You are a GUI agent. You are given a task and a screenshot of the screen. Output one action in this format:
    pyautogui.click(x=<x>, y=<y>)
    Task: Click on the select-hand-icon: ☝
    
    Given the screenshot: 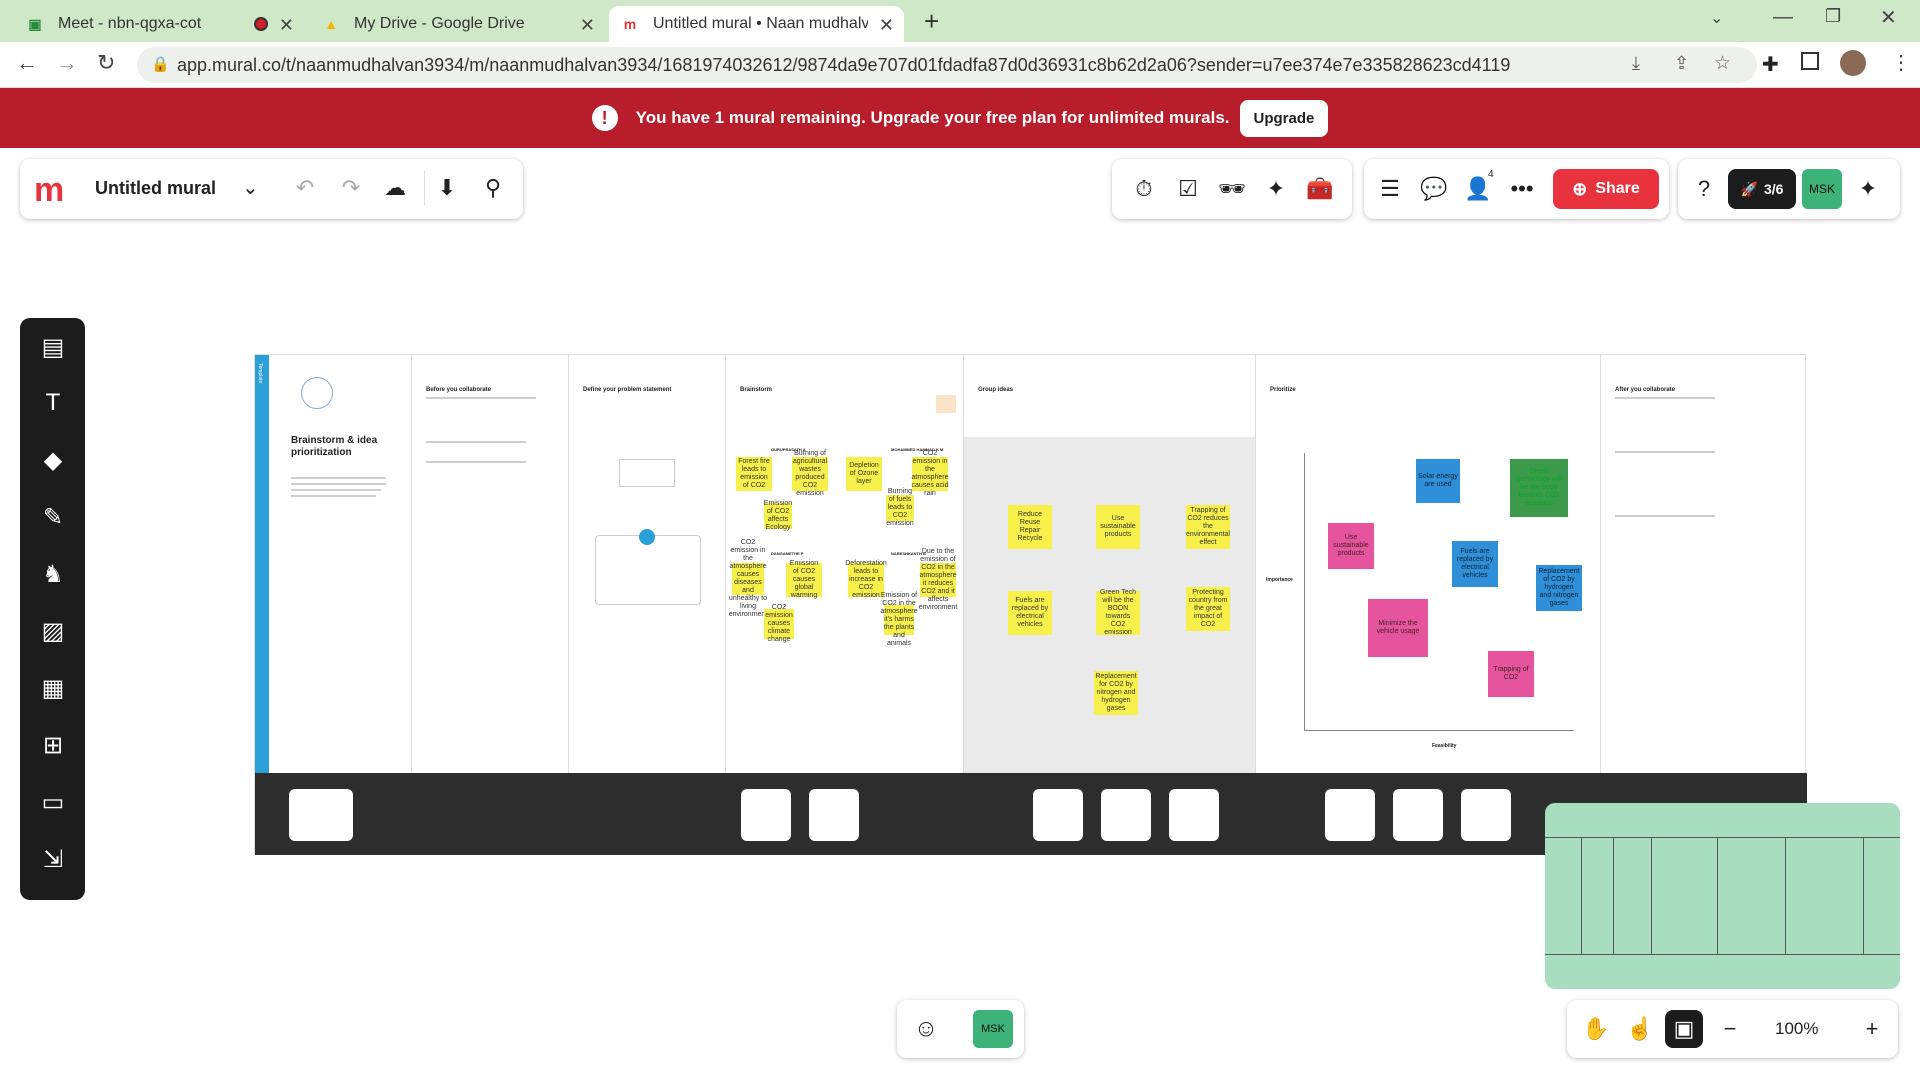 What is the action you would take?
    pyautogui.click(x=1640, y=1029)
    